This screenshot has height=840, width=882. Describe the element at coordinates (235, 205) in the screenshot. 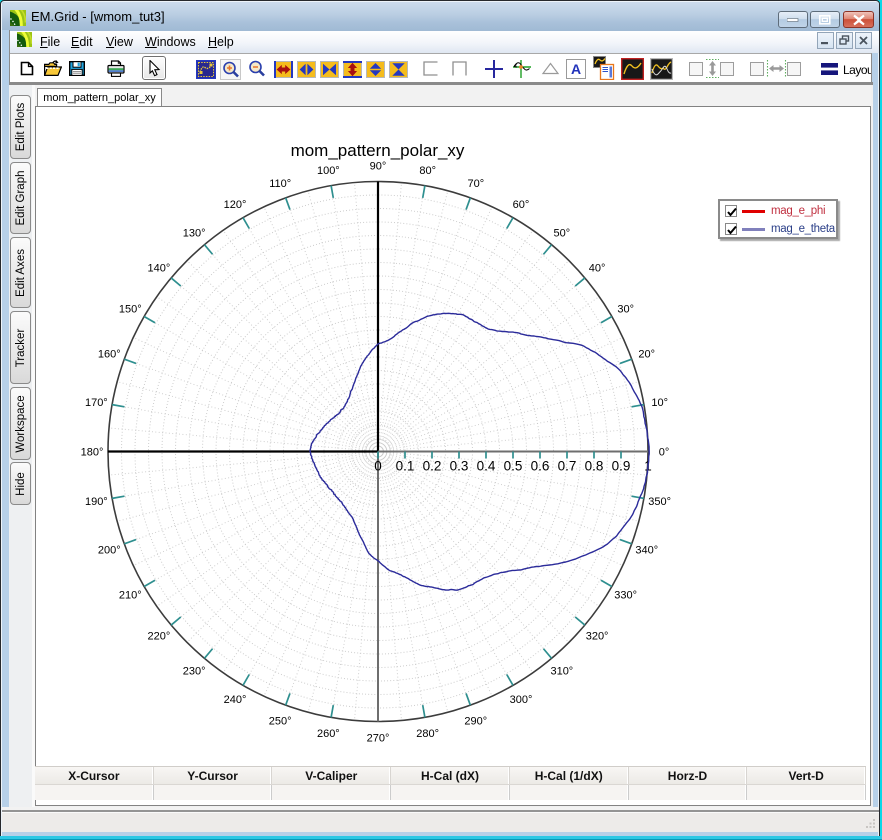

I see `svg-text: 120°` at that location.